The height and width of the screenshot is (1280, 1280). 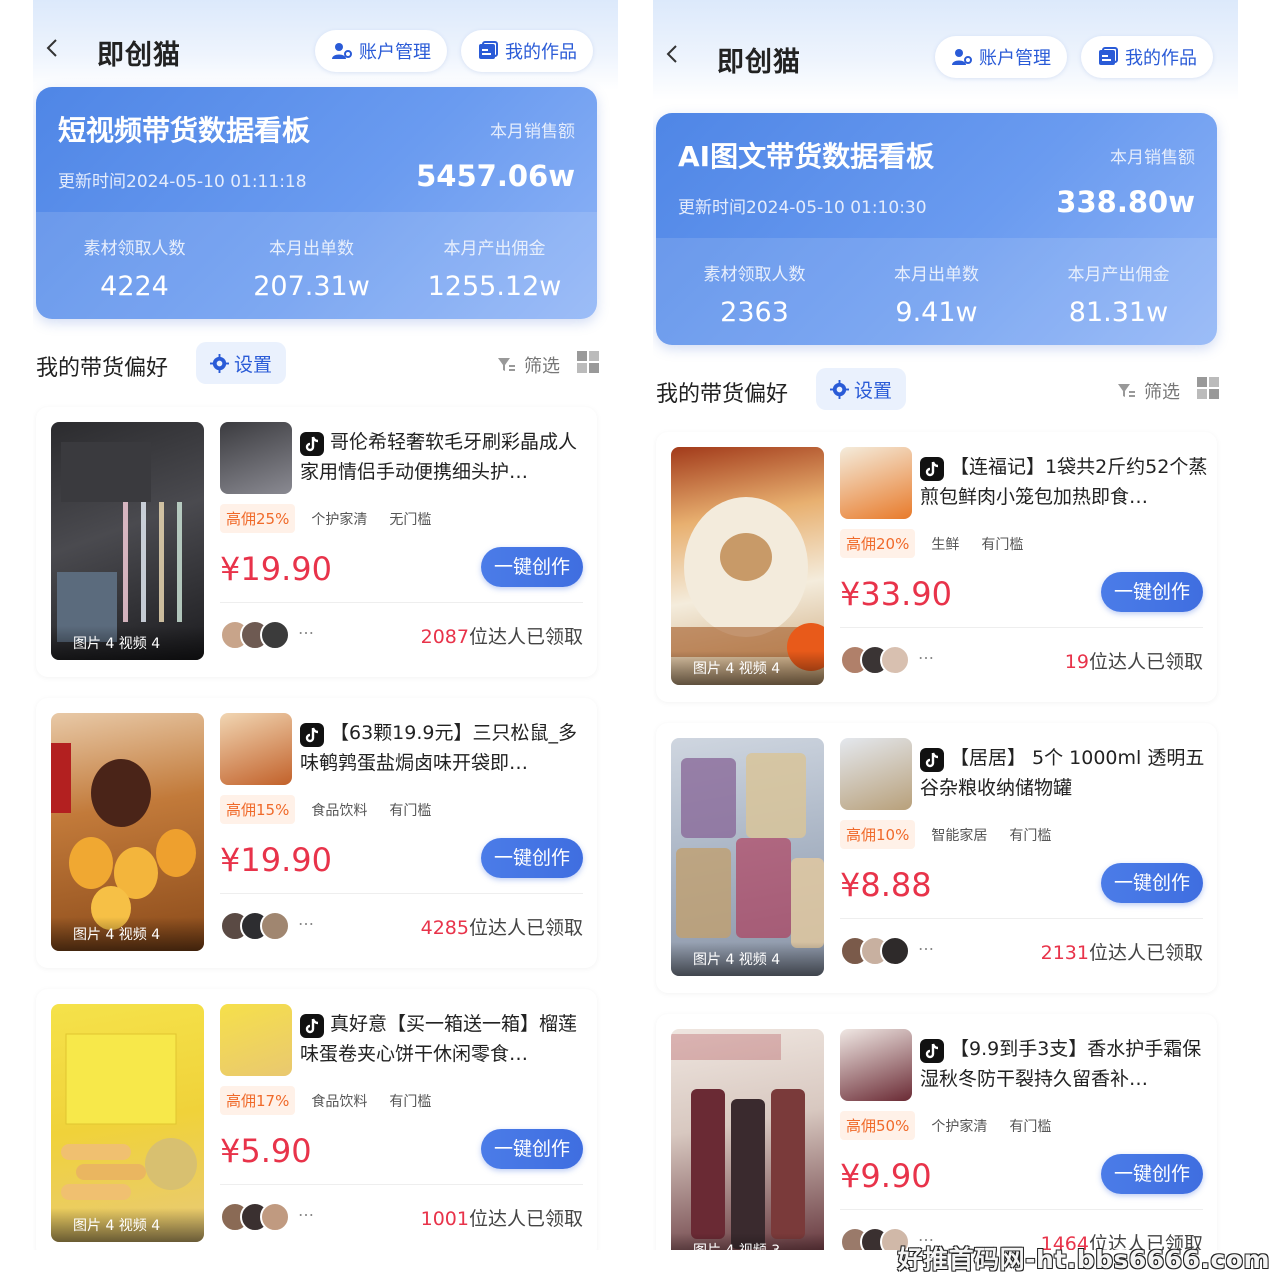 What do you see at coordinates (936, 275) in the screenshot?
I see `stat-label: 本月出单数` at bounding box center [936, 275].